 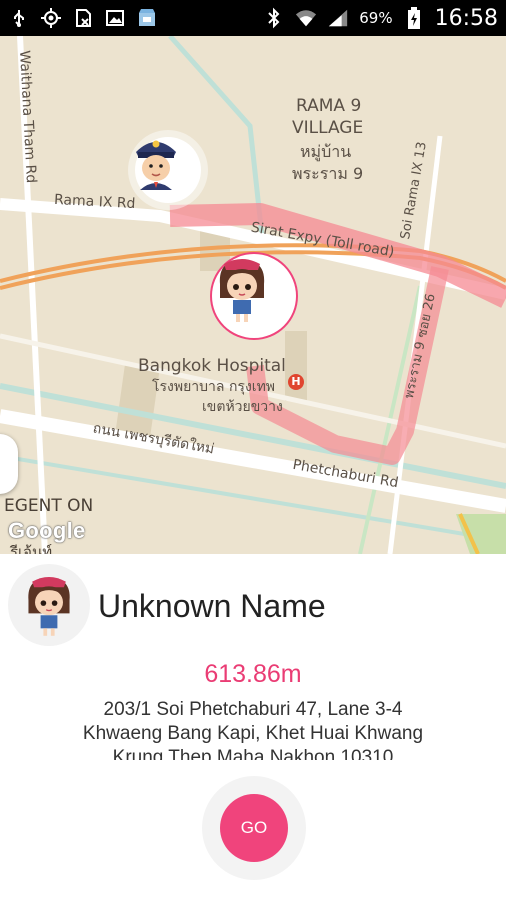 I want to click on label-rama9-village-th-2: พระราม 9, so click(x=328, y=173).